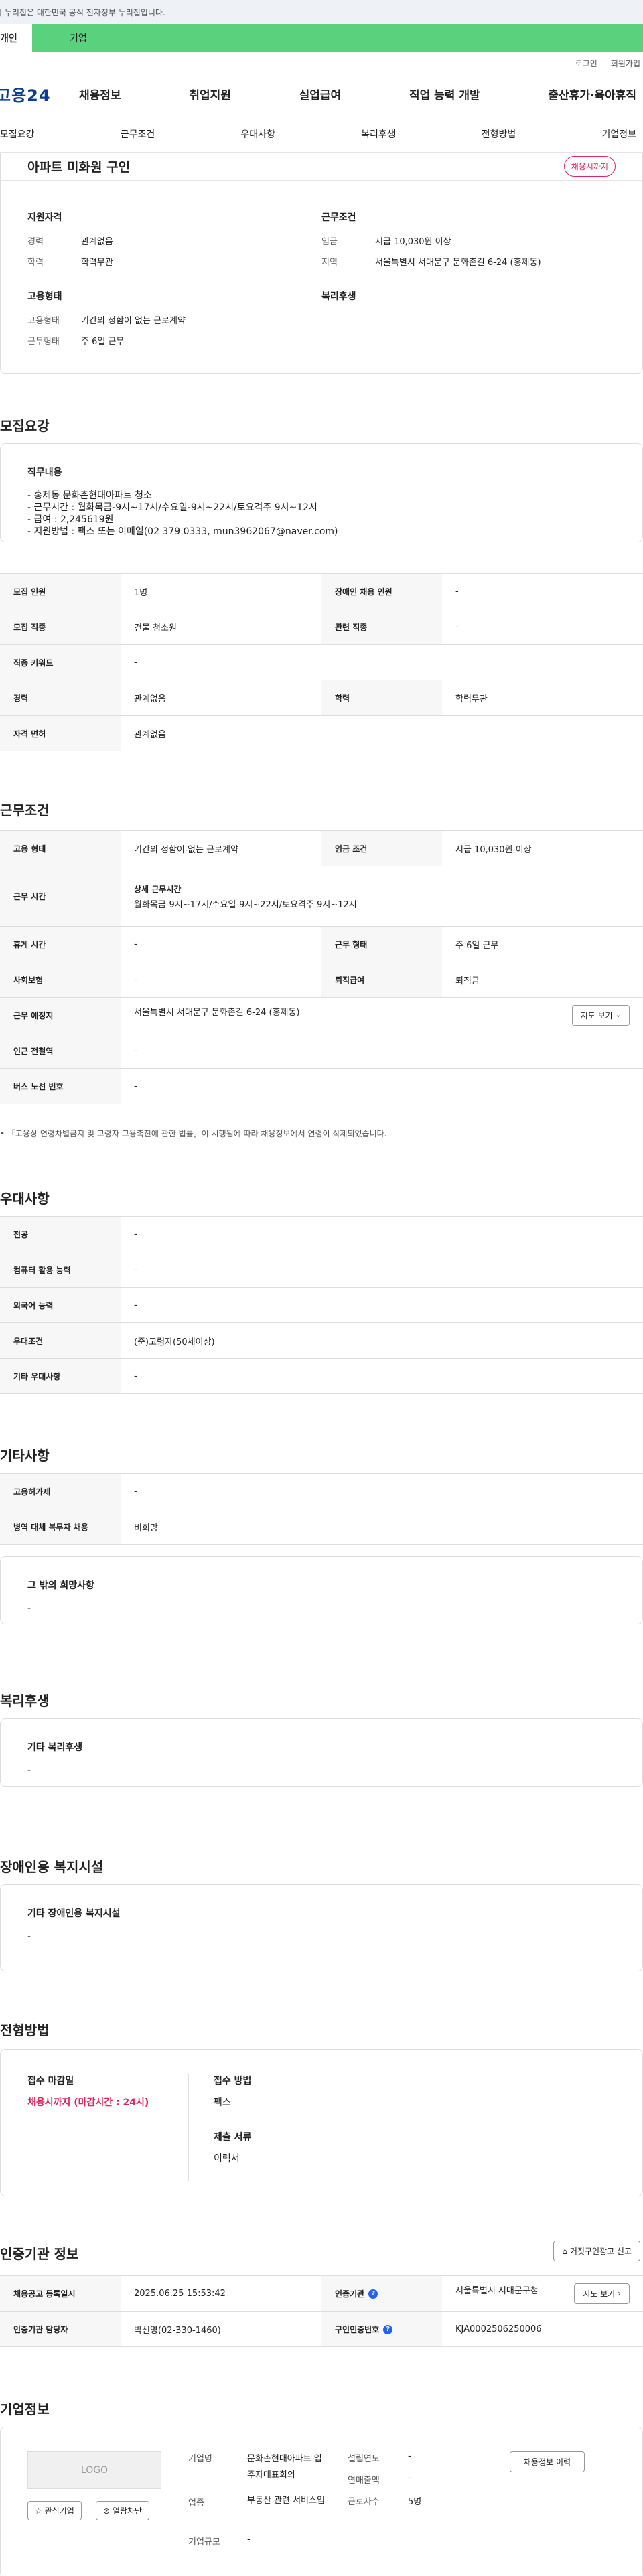 This screenshot has height=2576, width=643. What do you see at coordinates (60, 1527) in the screenshot?
I see `table-header: 병역 대체 복무자 채용` at bounding box center [60, 1527].